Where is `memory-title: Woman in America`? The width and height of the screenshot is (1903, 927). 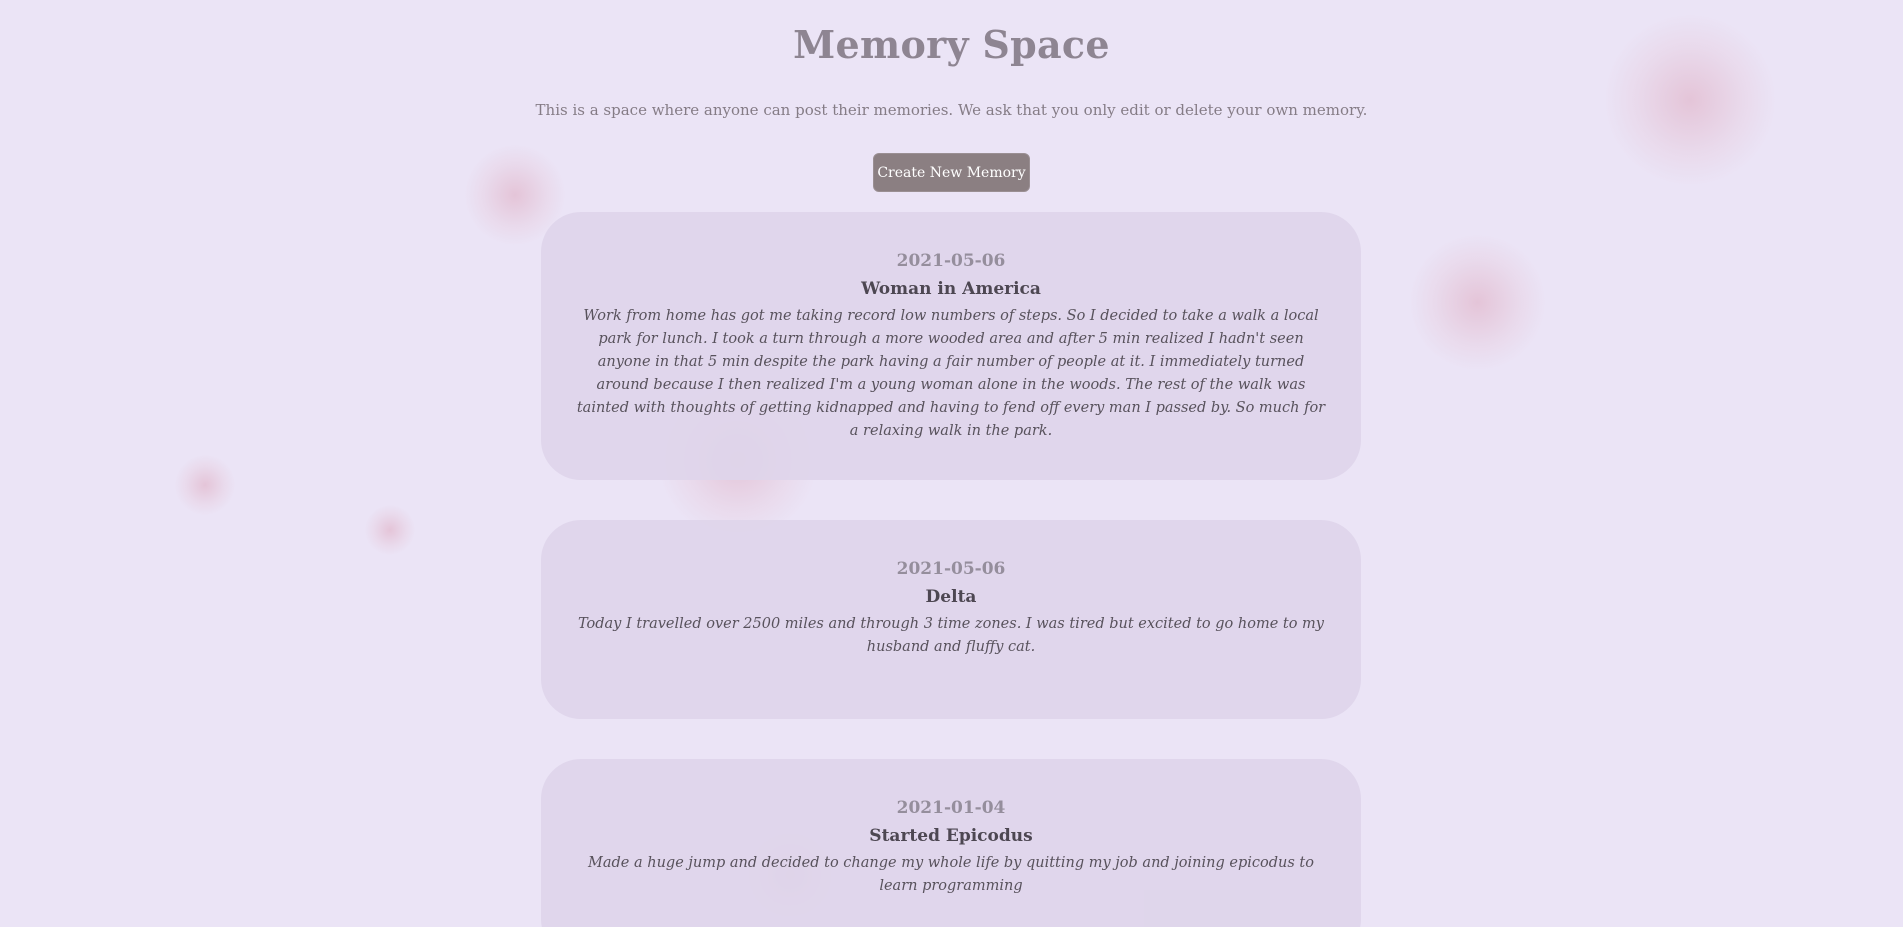
memory-title: Woman in America is located at coordinates (951, 289).